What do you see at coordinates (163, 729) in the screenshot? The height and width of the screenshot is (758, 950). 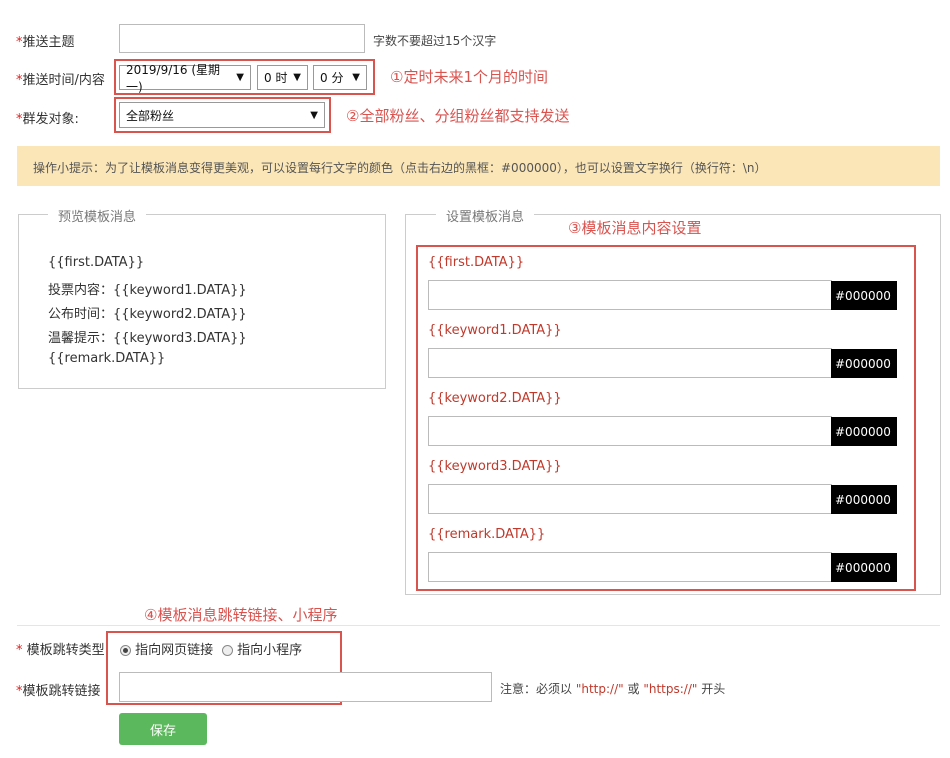 I see `save-button: 保存` at bounding box center [163, 729].